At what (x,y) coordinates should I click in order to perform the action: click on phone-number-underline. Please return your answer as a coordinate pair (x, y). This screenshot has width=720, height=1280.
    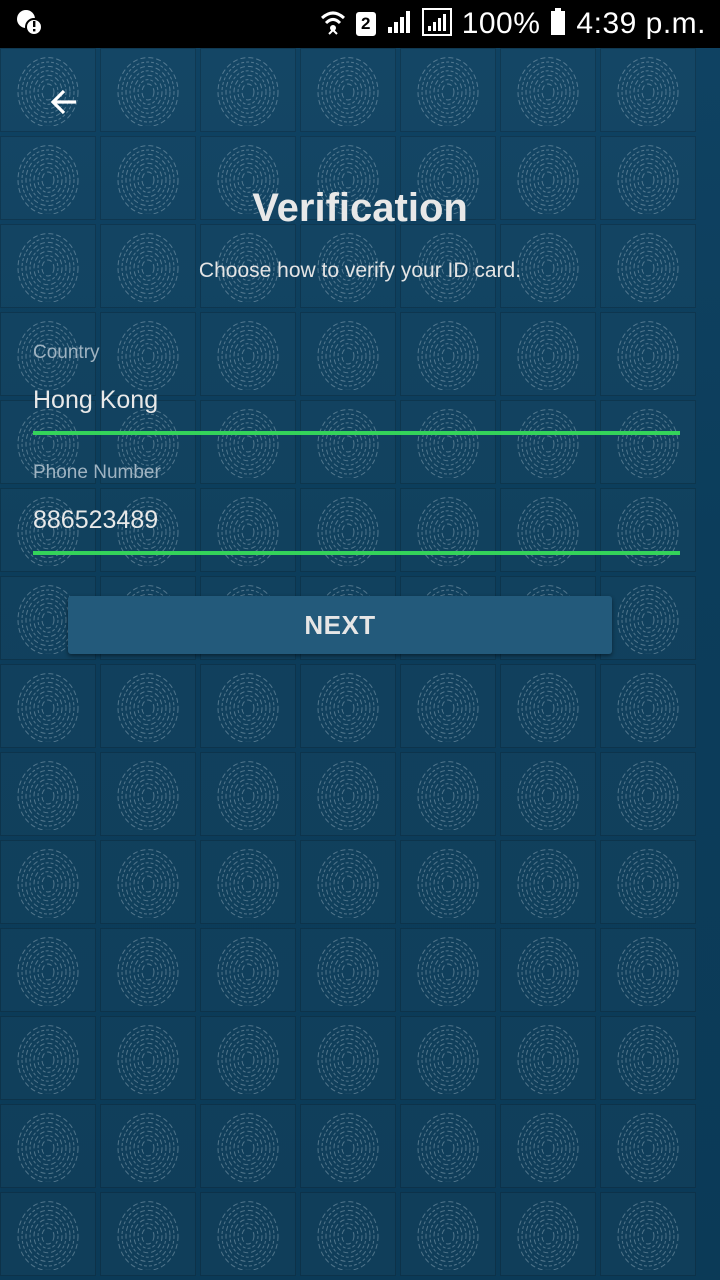
    Looking at the image, I should click on (356, 553).